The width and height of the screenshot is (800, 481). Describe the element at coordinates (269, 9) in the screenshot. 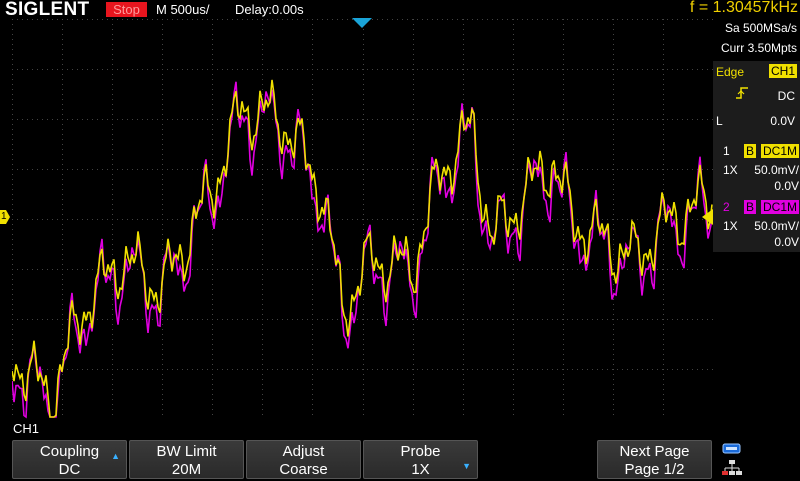

I see `delay-readout: Delay:0.00s` at that location.